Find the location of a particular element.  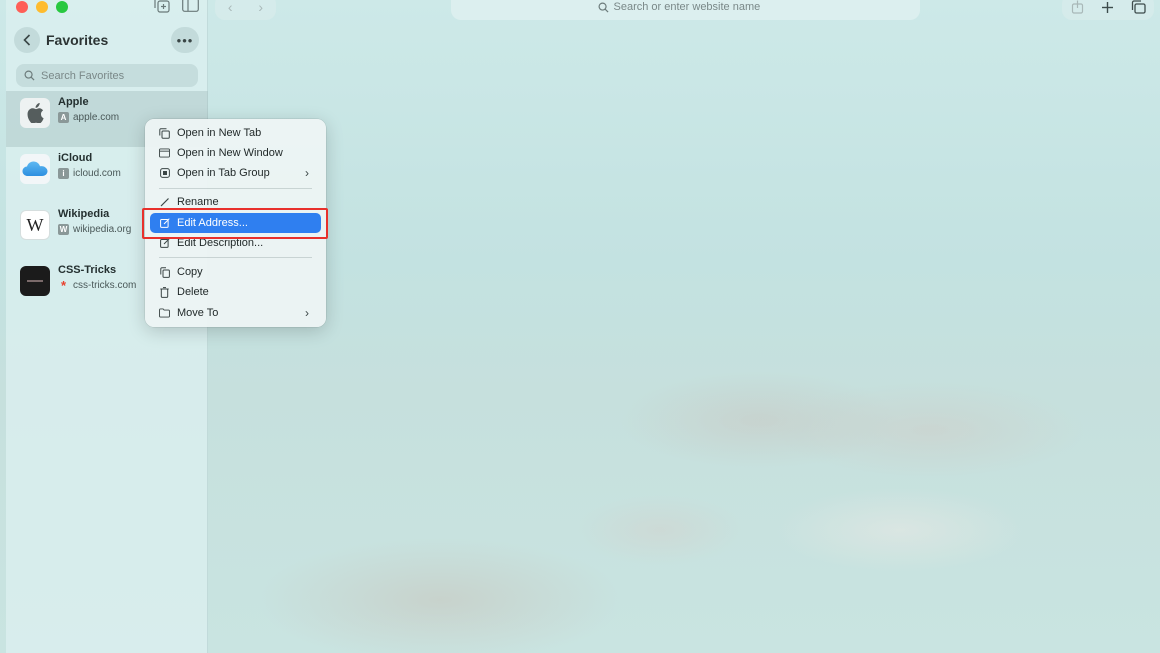

menu-item-open-new-window: Open in New Window is located at coordinates (235, 153).